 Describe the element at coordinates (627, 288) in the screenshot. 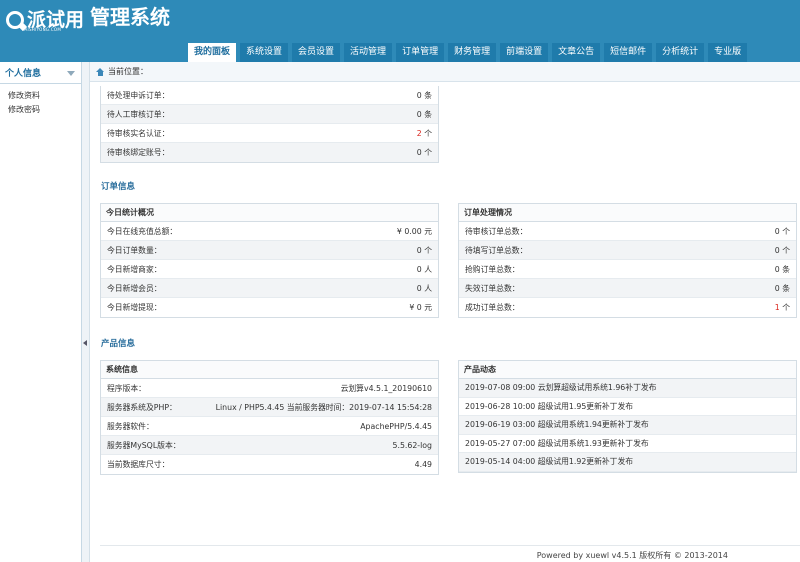

I see `table-row: 失效订单总数： 0 条` at that location.